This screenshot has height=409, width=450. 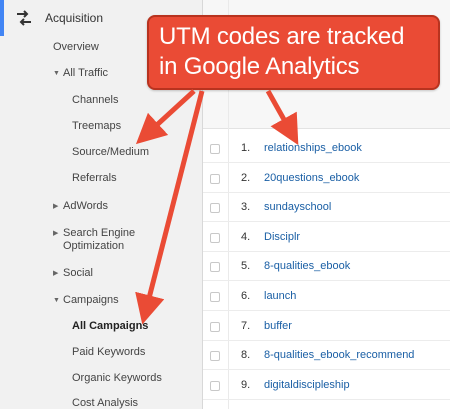 What do you see at coordinates (259, 66) in the screenshot?
I see `callout-line-2: in Google Analytics` at bounding box center [259, 66].